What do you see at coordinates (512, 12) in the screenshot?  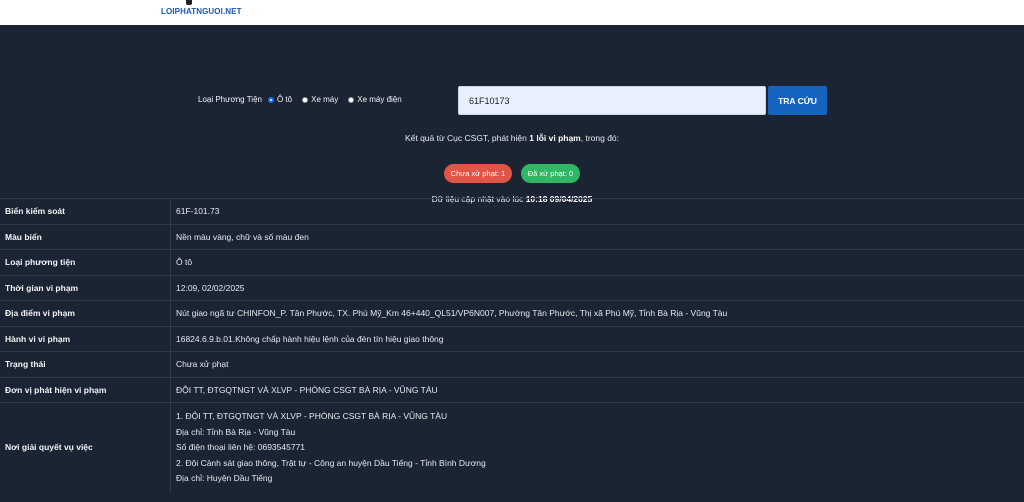 I see `top-header: LOIPHATNGUOI.NET` at bounding box center [512, 12].